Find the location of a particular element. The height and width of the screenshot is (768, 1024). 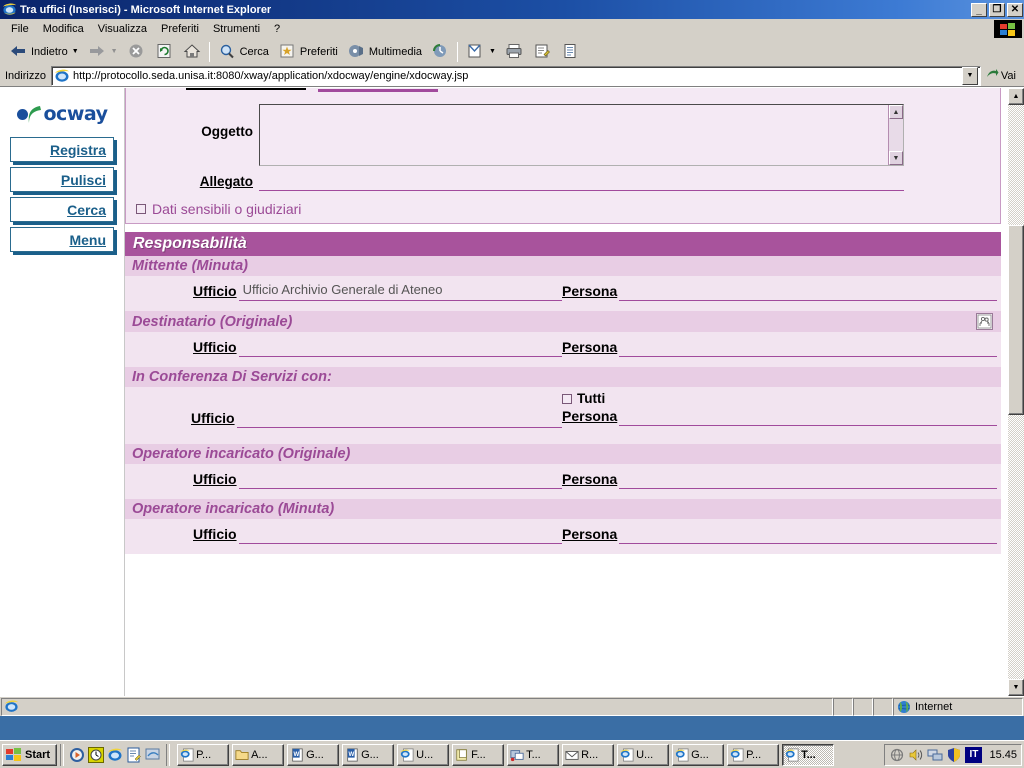

edit-button is located at coordinates (542, 52).